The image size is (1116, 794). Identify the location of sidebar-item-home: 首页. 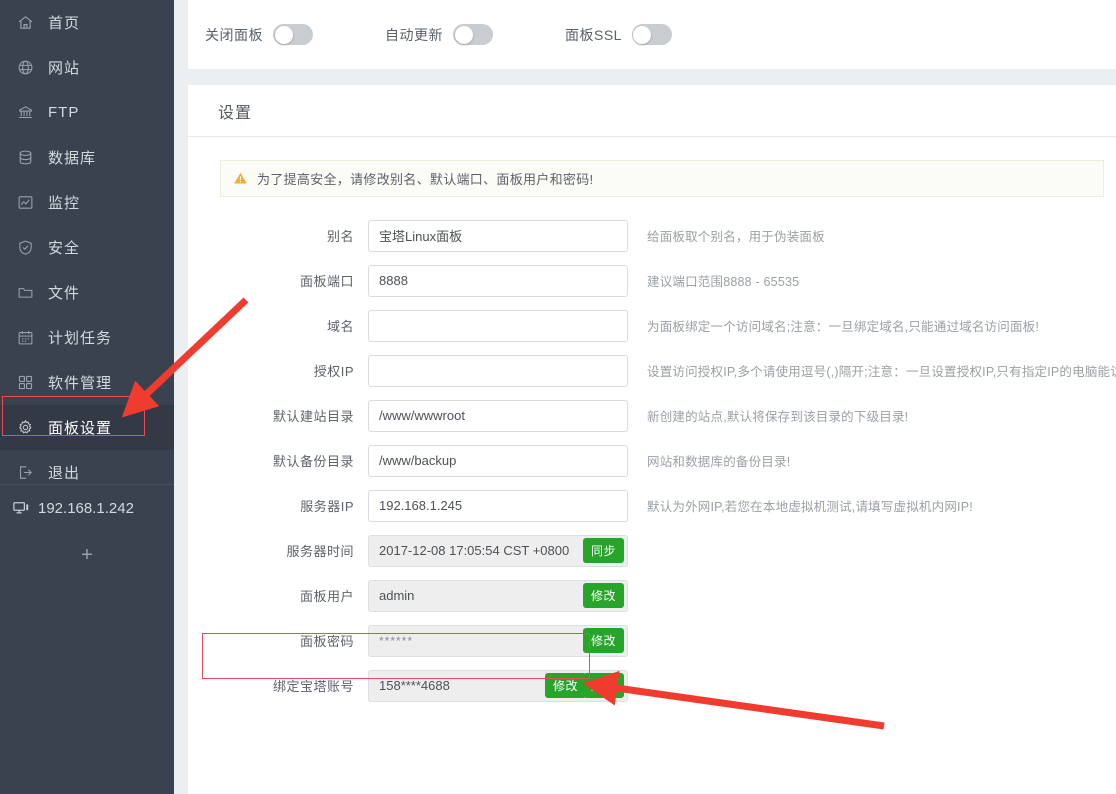
(87, 22).